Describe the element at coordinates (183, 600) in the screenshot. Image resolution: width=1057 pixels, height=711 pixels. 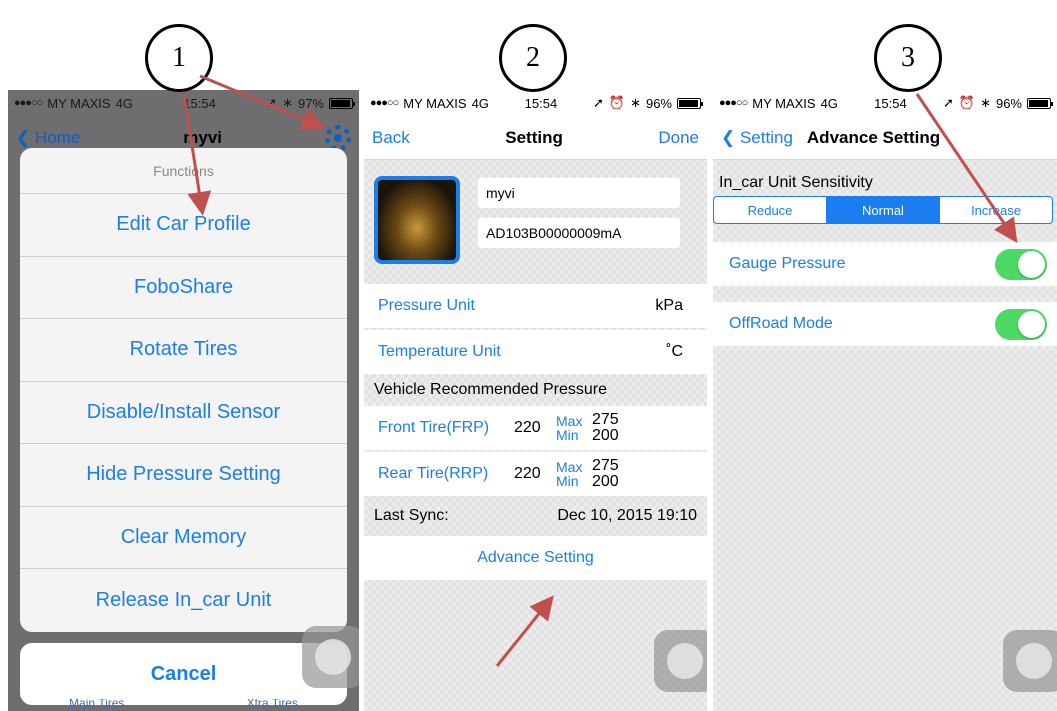
I see `release-in-car-unit-button: Release In_car Unit` at that location.